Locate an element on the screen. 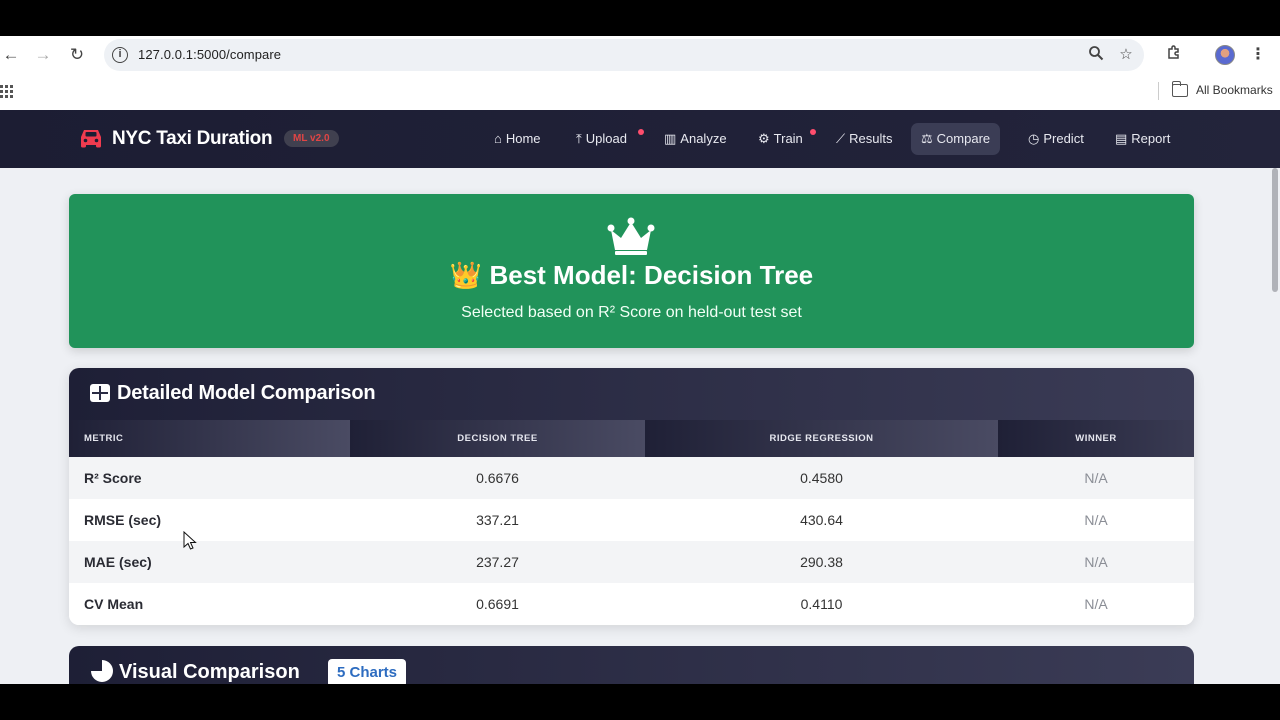 This screenshot has height=720, width=1280. bookmarks-bar: All Bookmarks is located at coordinates (640, 91).